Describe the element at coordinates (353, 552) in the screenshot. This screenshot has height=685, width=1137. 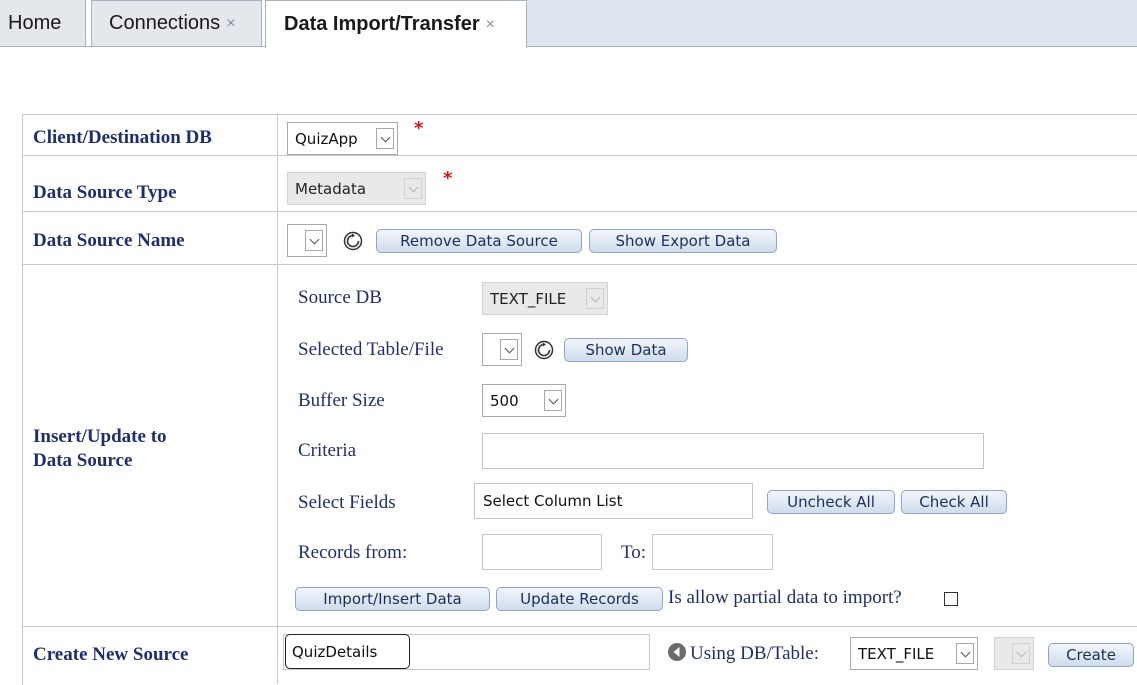
I see `records-from-label: Records from:` at that location.